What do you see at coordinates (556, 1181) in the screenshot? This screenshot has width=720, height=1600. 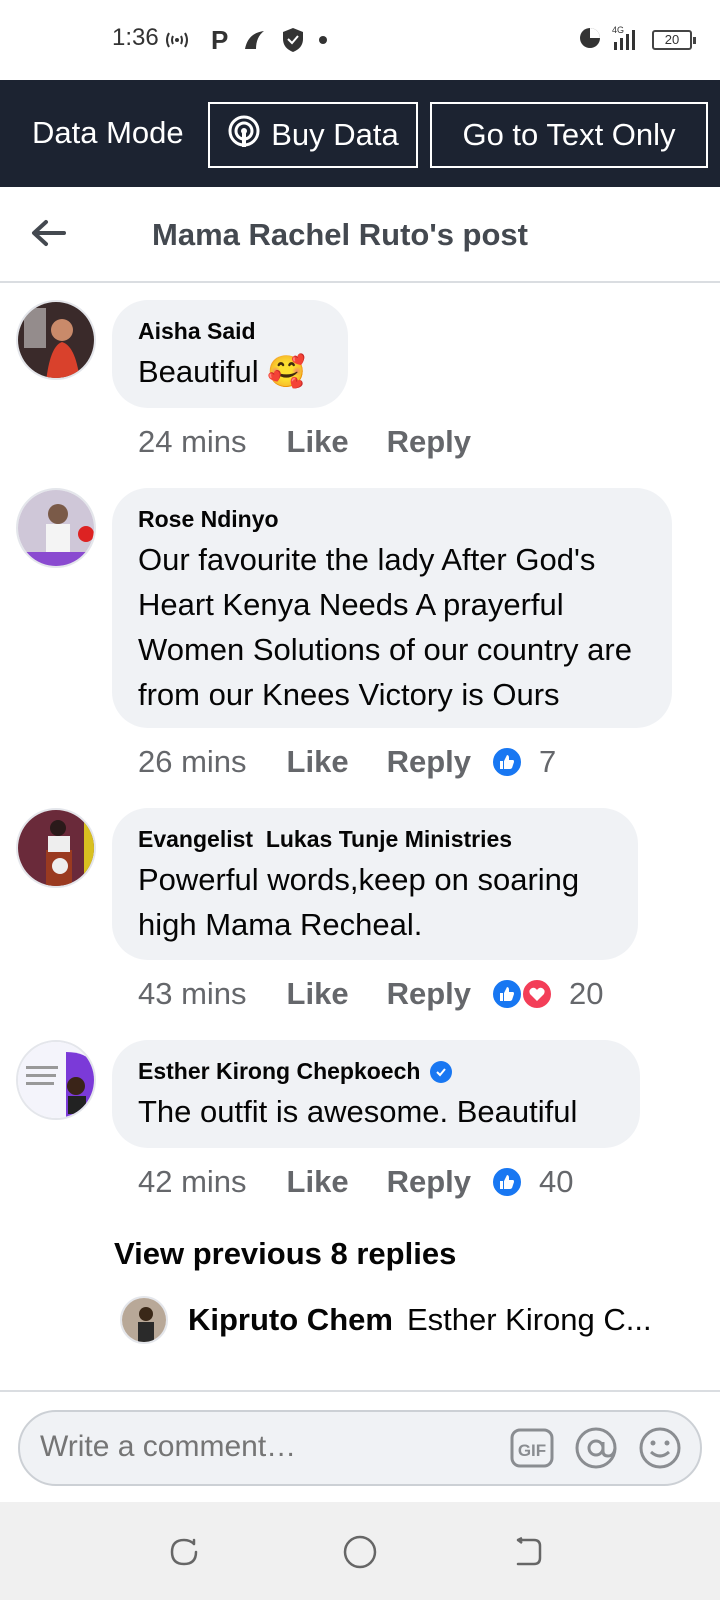 I see `reaction-count: 40` at bounding box center [556, 1181].